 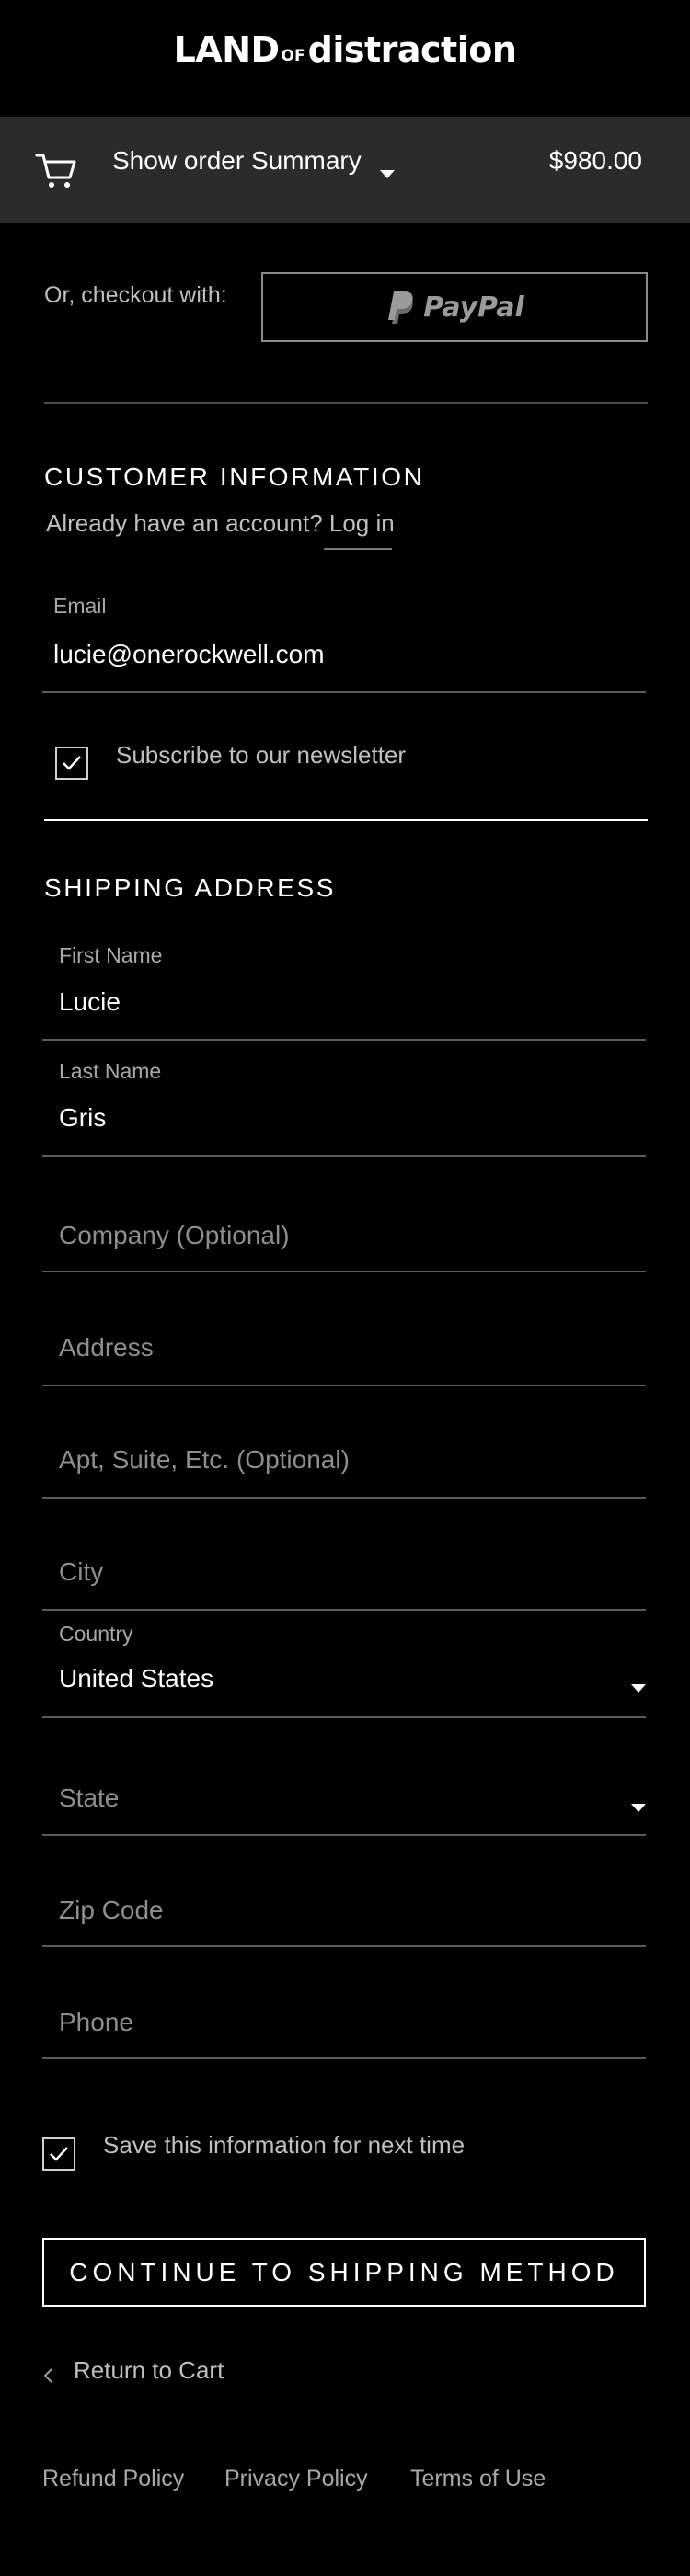 I want to click on first-name-field: First Name Lucie, so click(x=344, y=989).